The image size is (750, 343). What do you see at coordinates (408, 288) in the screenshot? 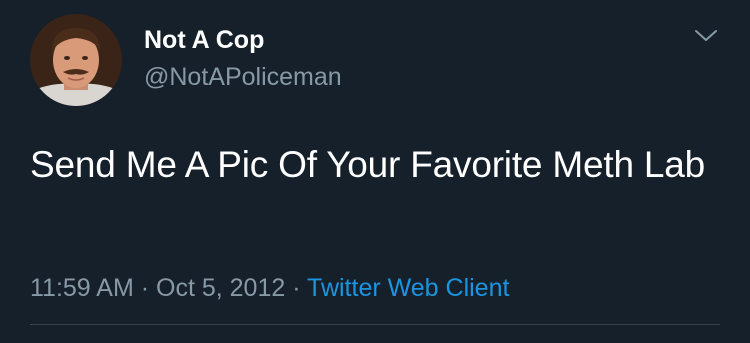
I see `client-link: Twitter Web Client` at bounding box center [408, 288].